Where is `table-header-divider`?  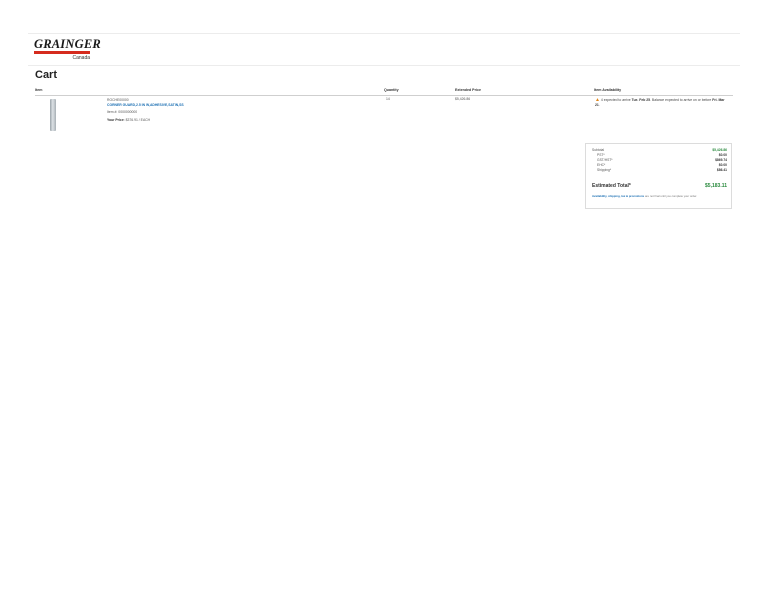
table-header-divider is located at coordinates (384, 95).